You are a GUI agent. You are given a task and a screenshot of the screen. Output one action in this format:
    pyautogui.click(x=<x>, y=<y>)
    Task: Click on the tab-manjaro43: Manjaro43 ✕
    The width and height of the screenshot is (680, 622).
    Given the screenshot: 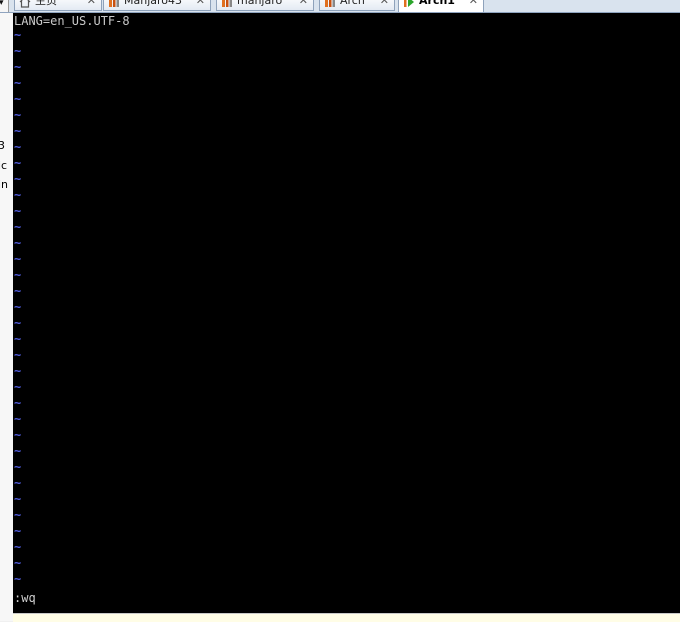 What is the action you would take?
    pyautogui.click(x=157, y=5)
    